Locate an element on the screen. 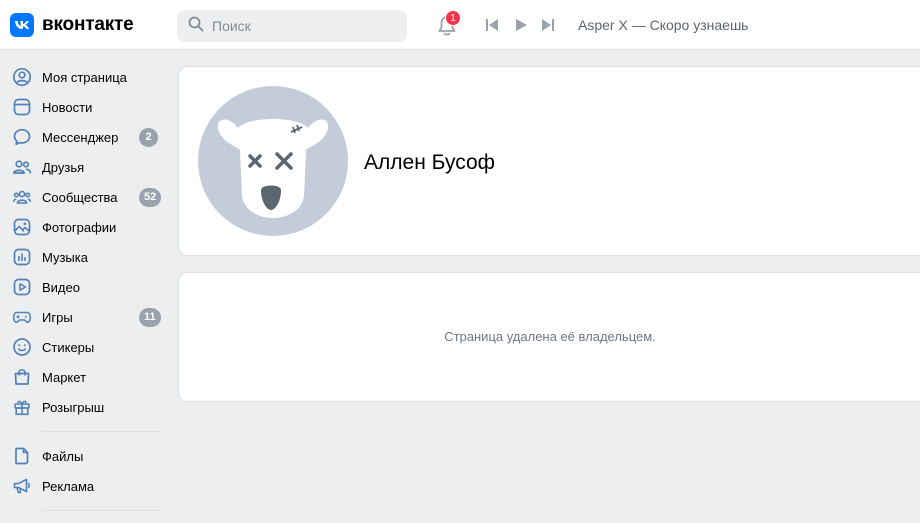 The image size is (920, 523). sidebar-item-label: Файлы is located at coordinates (63, 456).